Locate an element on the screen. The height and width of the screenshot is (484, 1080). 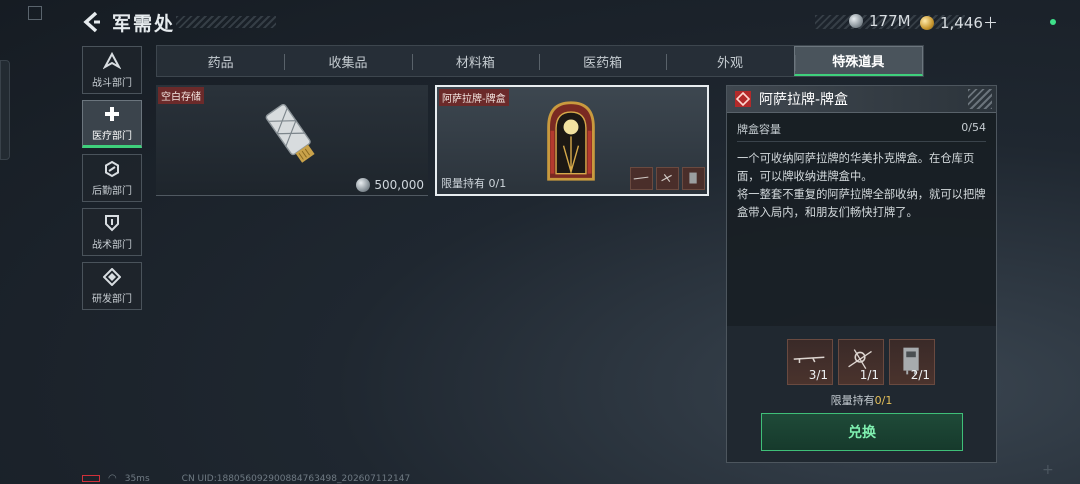
sidebar-item-label: 后勤部门 is located at coordinates (112, 191).